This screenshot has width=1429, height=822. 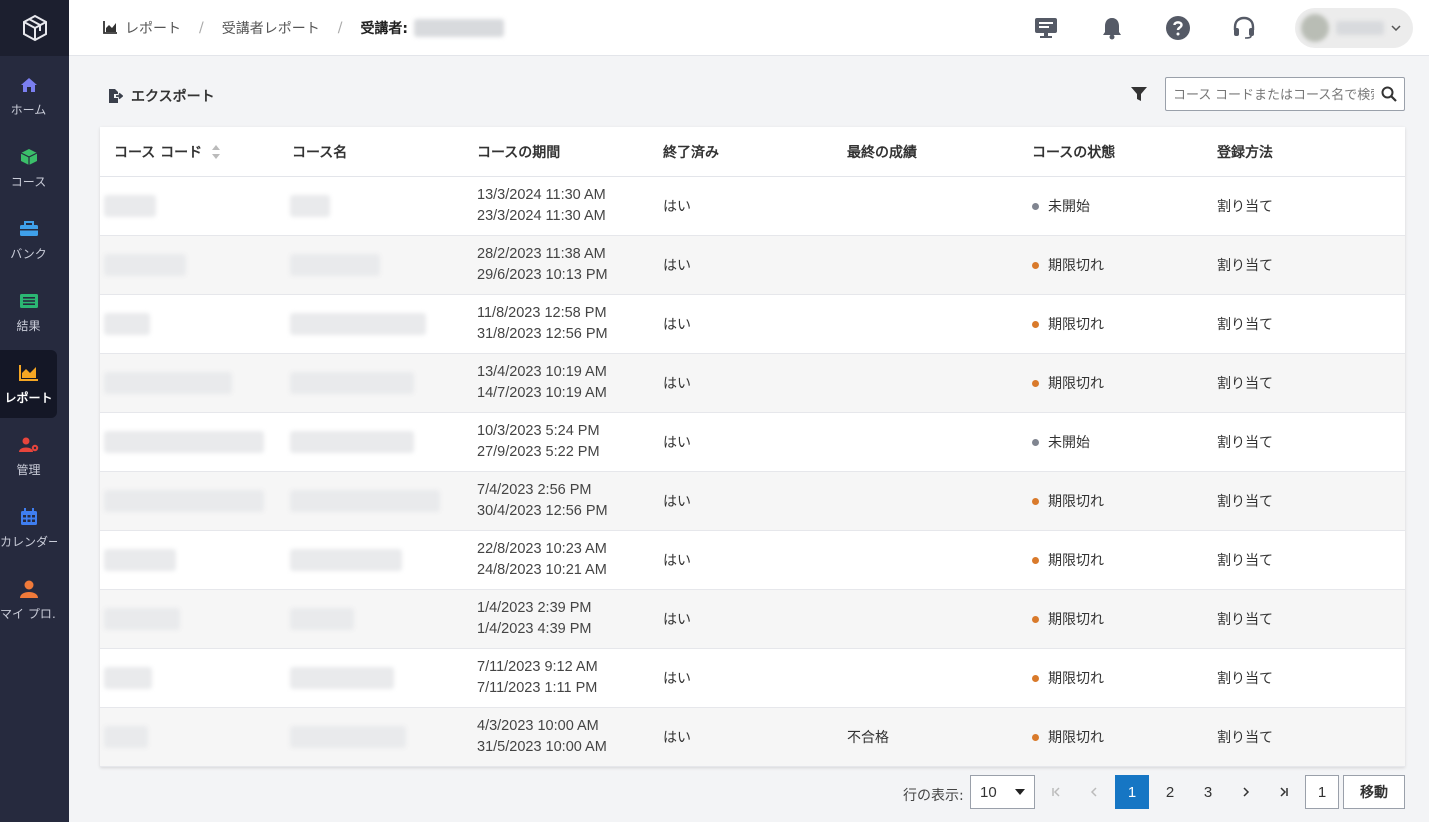 What do you see at coordinates (1322, 792) in the screenshot?
I see `goto-page-input: 1` at bounding box center [1322, 792].